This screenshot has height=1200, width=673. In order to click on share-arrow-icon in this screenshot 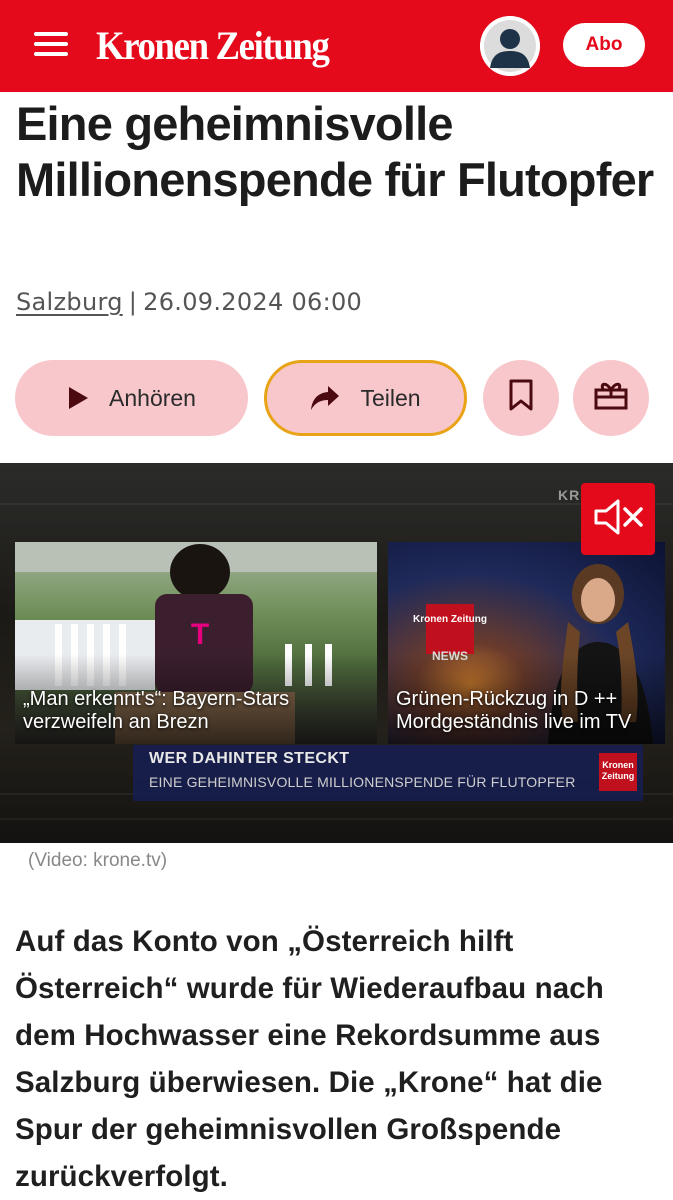, I will do `click(325, 398)`.